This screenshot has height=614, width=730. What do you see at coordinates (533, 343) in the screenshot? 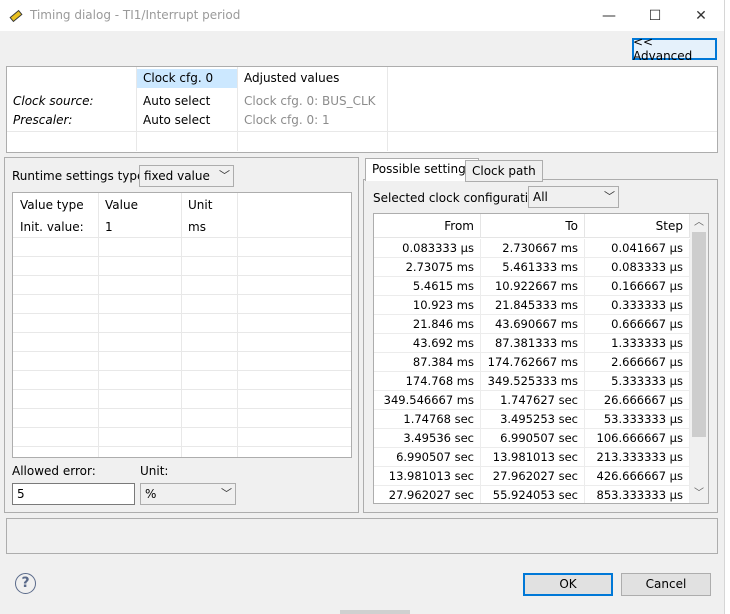
I see `to-cell: 87.381333 ms` at bounding box center [533, 343].